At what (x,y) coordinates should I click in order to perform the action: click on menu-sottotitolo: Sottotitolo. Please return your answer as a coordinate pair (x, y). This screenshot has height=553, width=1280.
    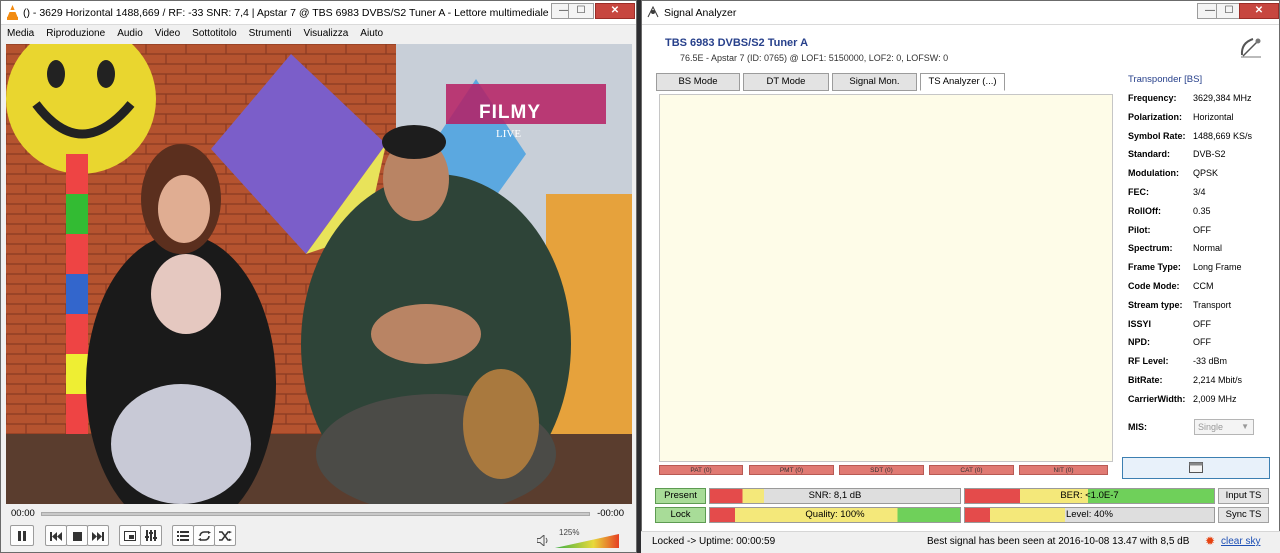
    Looking at the image, I should click on (214, 32).